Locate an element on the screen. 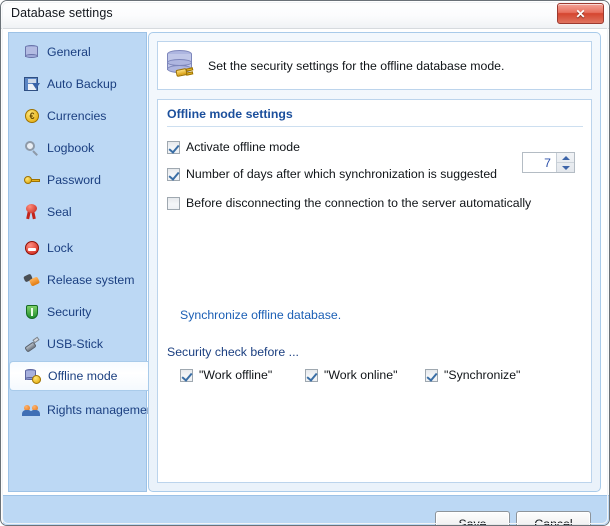 The width and height of the screenshot is (610, 526). synchronize-offline-database-link: Synchronize offline database. is located at coordinates (260, 315).